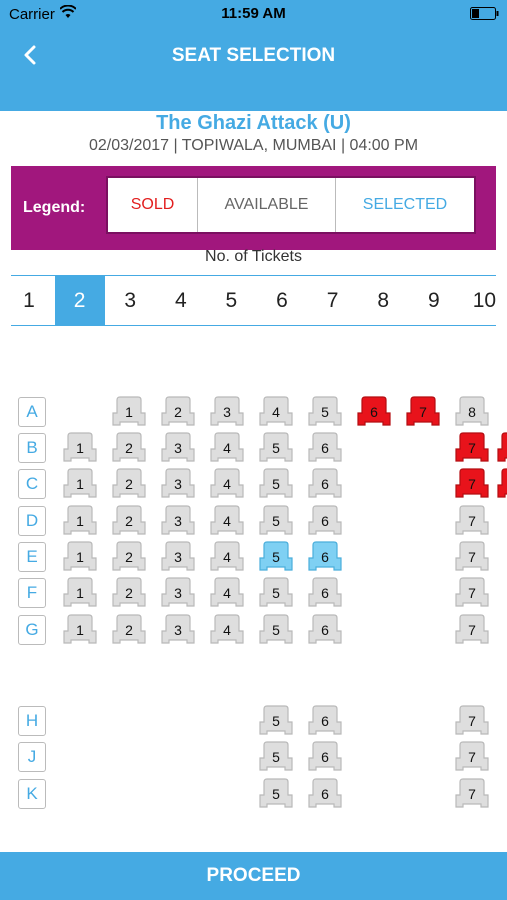 The width and height of the screenshot is (507, 900). I want to click on seat-a5: 5, so click(325, 412).